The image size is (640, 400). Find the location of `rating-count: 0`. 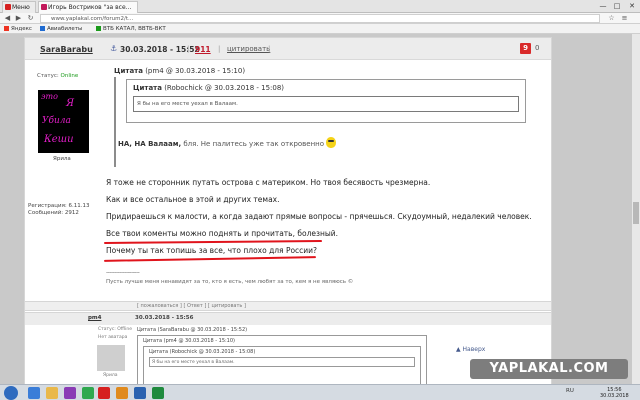

rating-count: 0 is located at coordinates (537, 48).